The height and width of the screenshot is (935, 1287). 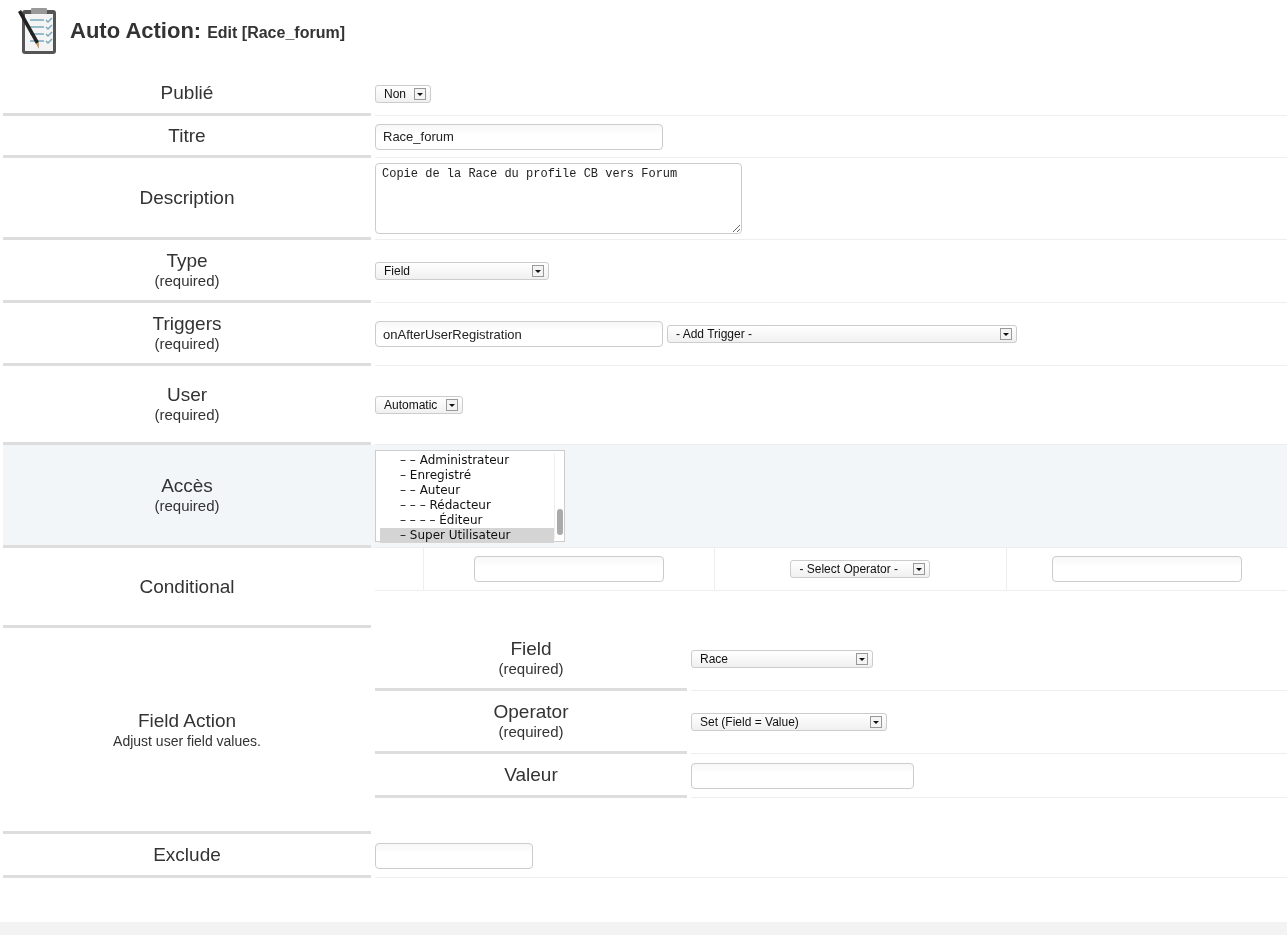 What do you see at coordinates (276, 32) in the screenshot?
I see `page-subtitle: Edit [Race_forum]` at bounding box center [276, 32].